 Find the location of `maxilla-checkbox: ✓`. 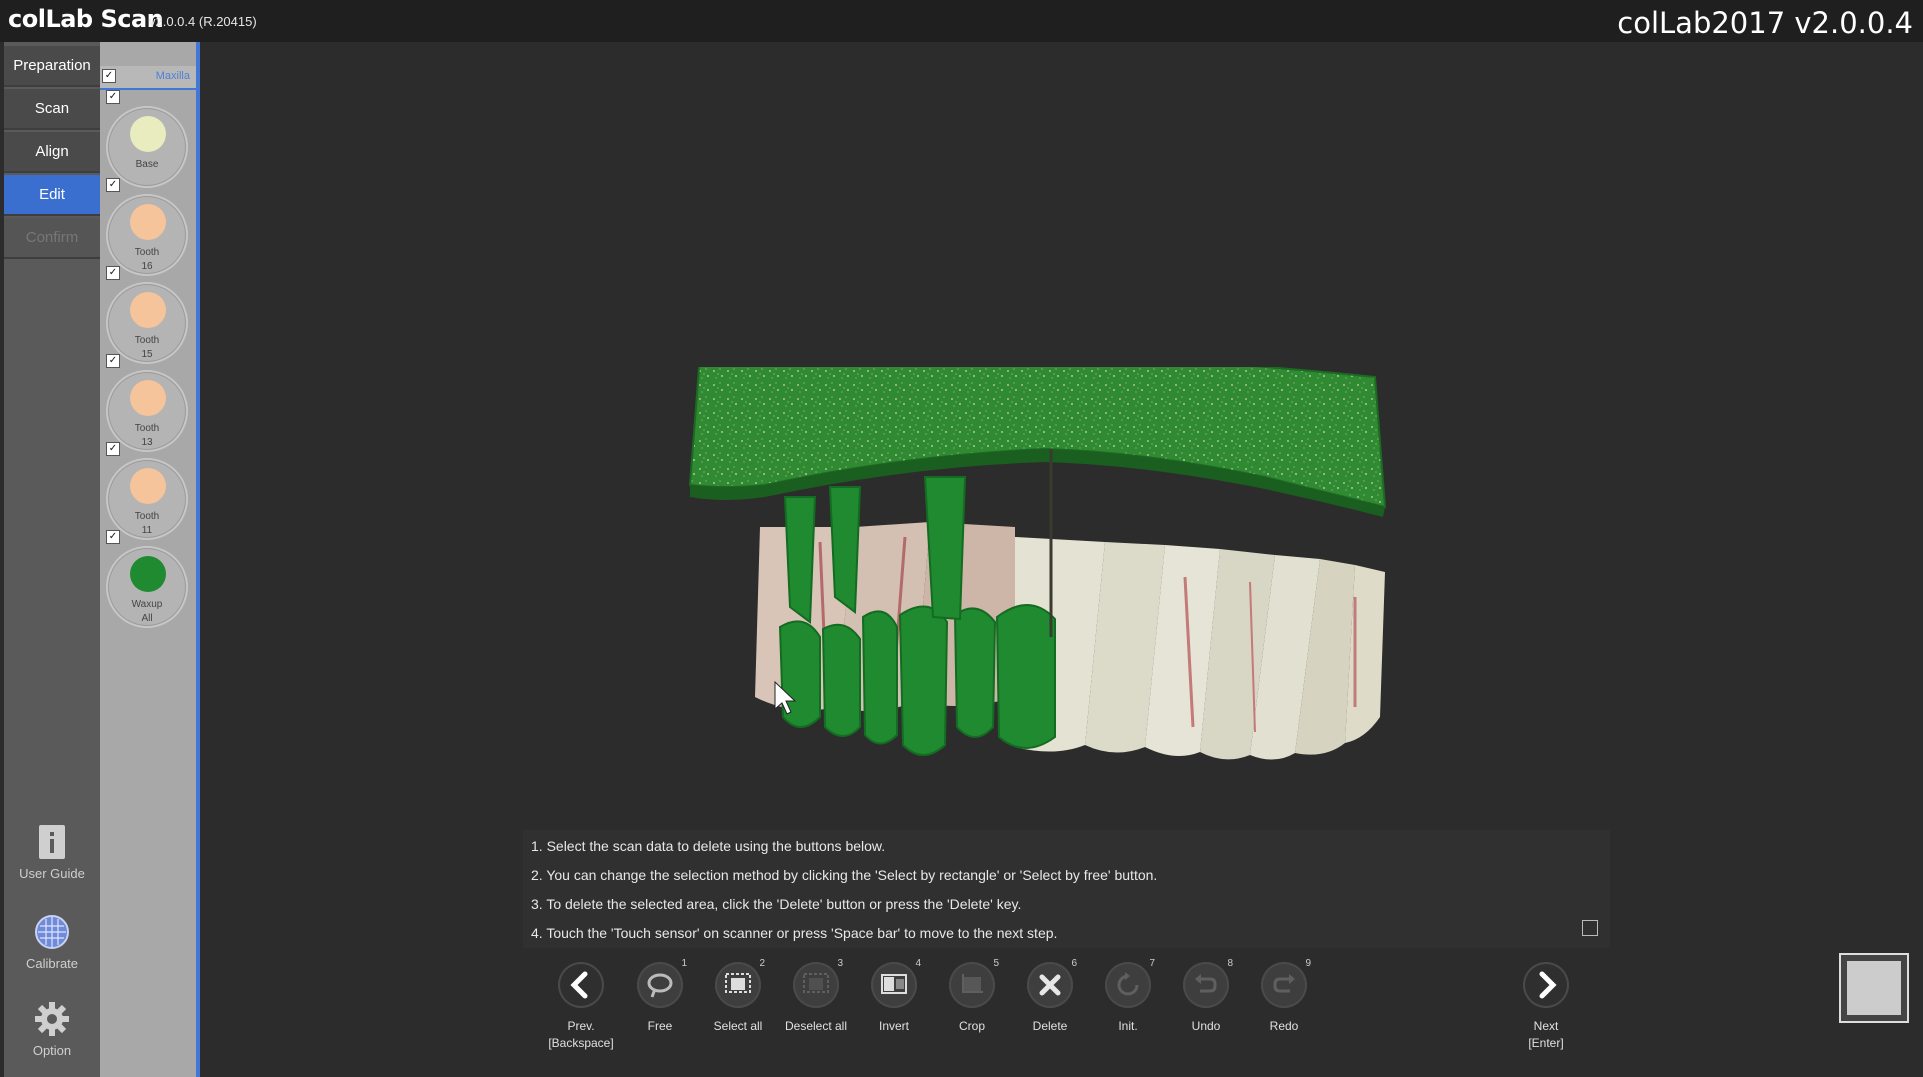

maxilla-checkbox: ✓ is located at coordinates (109, 76).